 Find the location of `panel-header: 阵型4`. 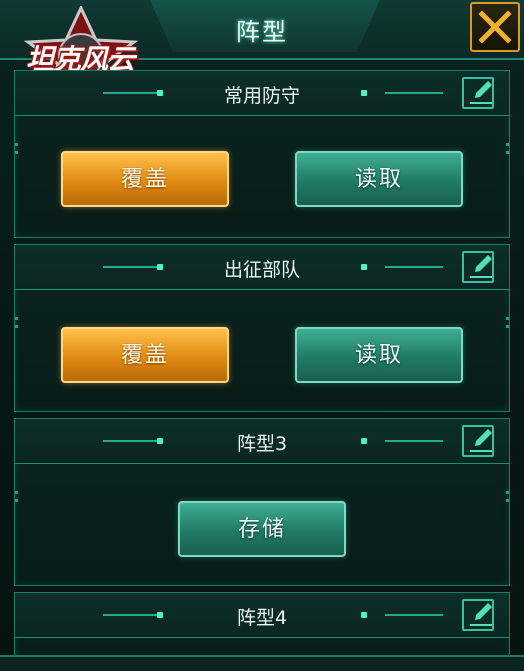

panel-header: 阵型4 is located at coordinates (262, 615).